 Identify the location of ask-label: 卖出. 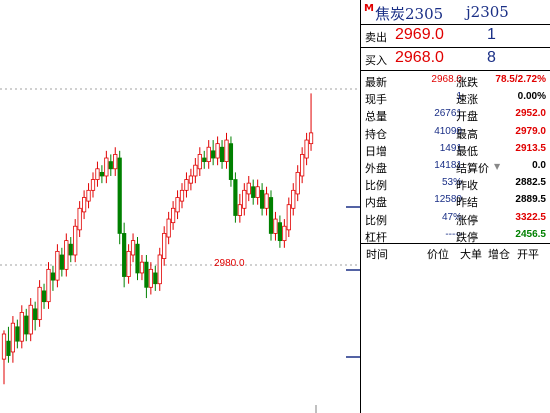
(376, 37).